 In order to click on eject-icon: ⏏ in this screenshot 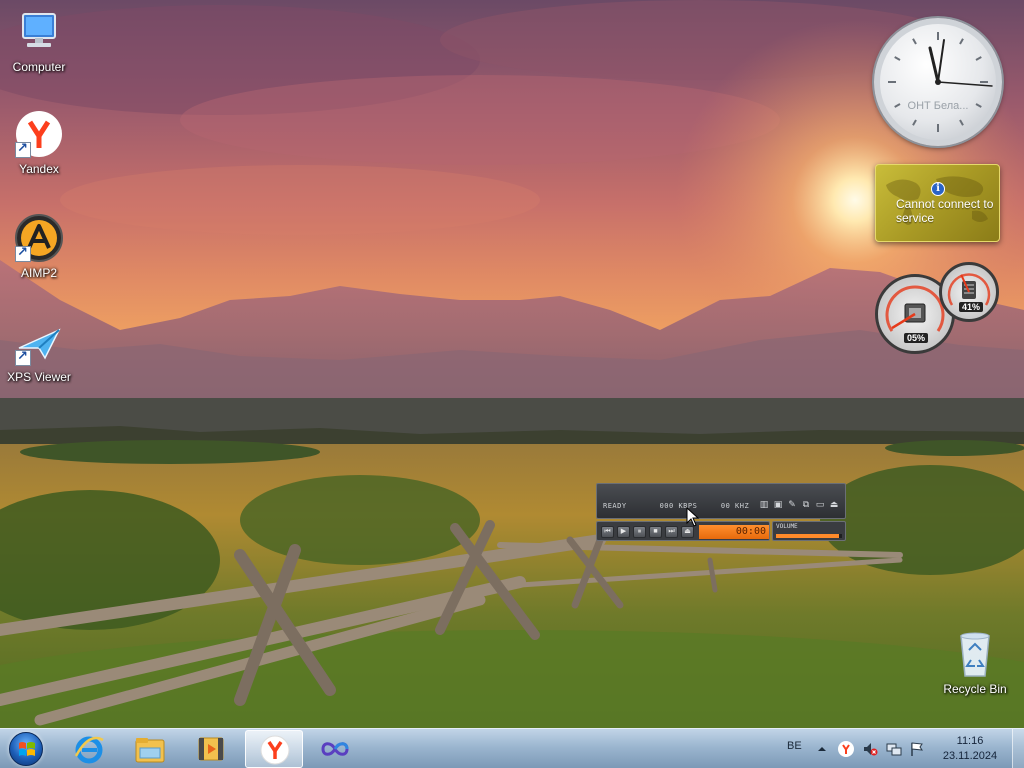, I will do `click(834, 504)`.